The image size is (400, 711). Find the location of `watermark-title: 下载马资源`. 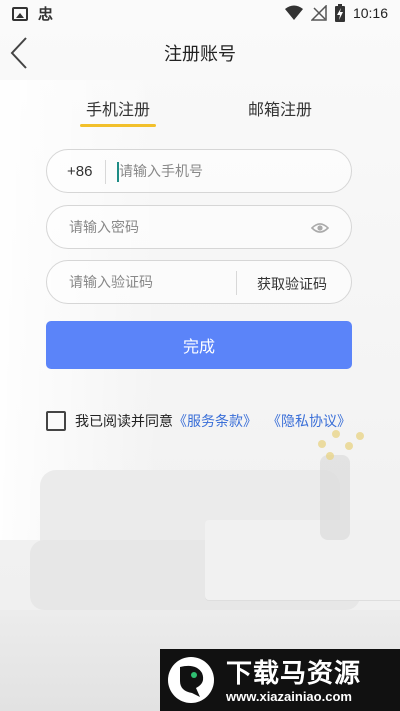

watermark-title: 下载马资源 is located at coordinates (294, 674).